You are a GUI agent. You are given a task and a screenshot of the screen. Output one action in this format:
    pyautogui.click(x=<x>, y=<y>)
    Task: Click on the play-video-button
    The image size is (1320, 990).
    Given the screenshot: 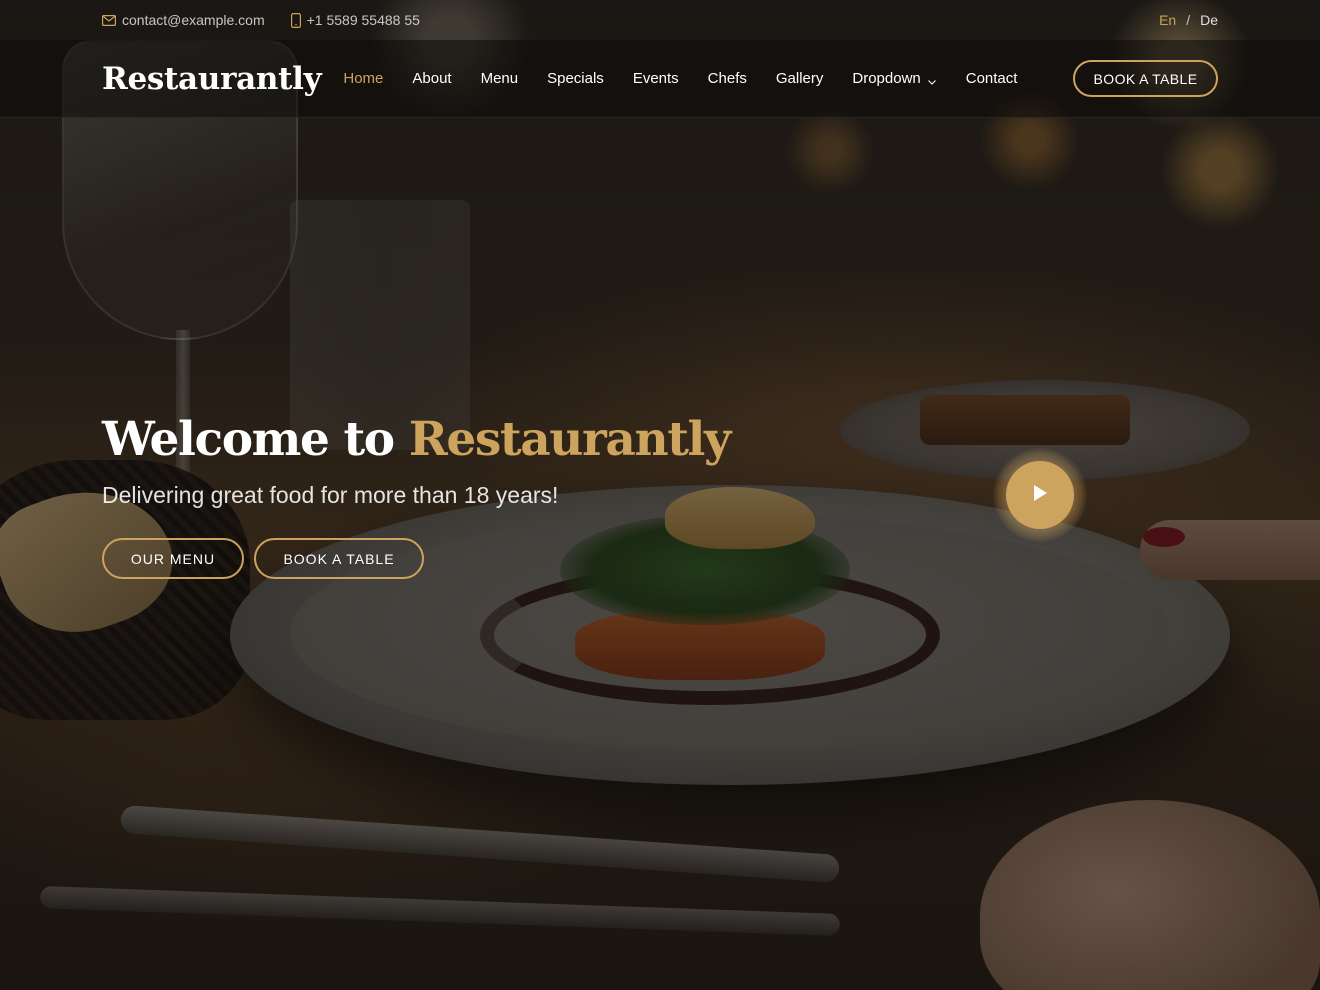 What is the action you would take?
    pyautogui.click(x=1040, y=495)
    